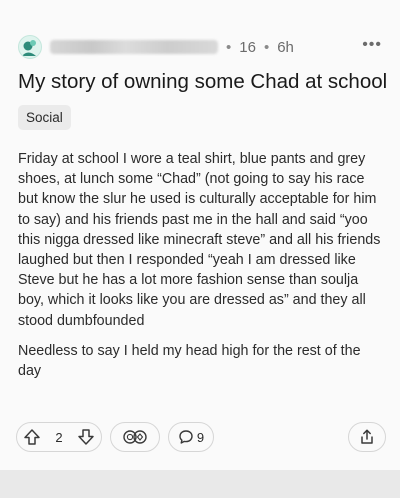 This screenshot has width=400, height=498. What do you see at coordinates (186, 437) in the screenshot?
I see `comment-icon` at bounding box center [186, 437].